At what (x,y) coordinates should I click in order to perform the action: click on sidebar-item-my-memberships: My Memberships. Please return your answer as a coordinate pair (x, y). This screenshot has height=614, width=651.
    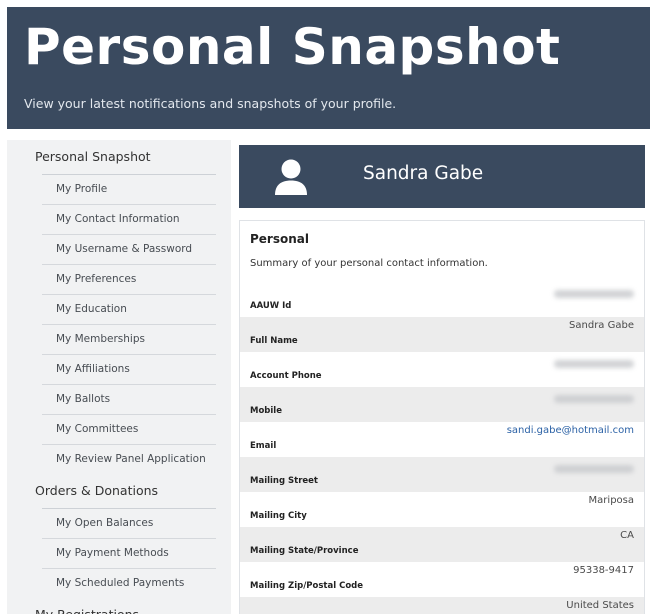
    Looking at the image, I should click on (129, 339).